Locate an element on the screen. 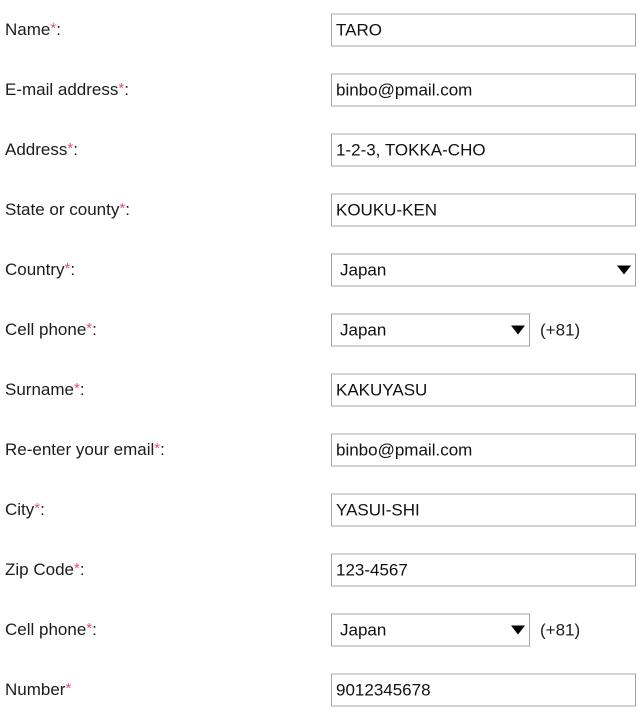 This screenshot has width=640, height=721. form-row-cell-phone-2: Cell phone*: Japan (+81) is located at coordinates (320, 630).